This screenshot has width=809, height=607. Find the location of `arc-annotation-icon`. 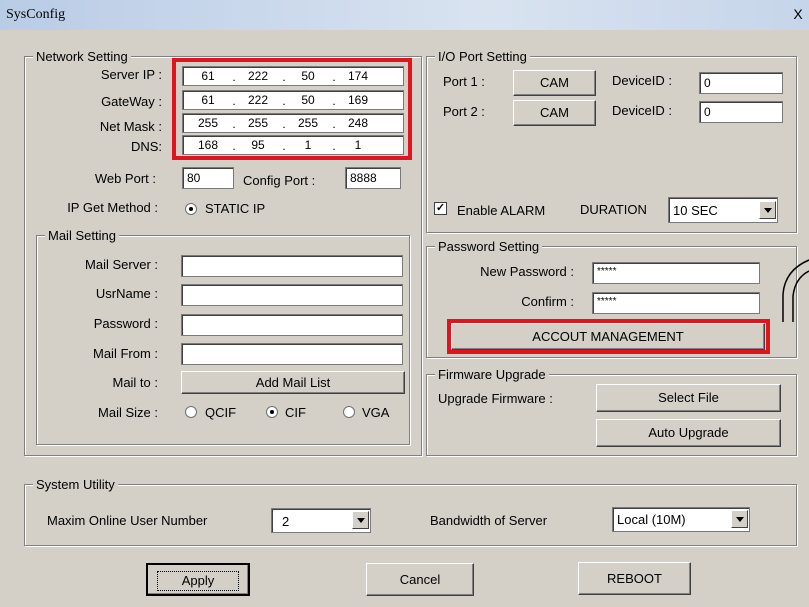

arc-annotation-icon is located at coordinates (795, 290).